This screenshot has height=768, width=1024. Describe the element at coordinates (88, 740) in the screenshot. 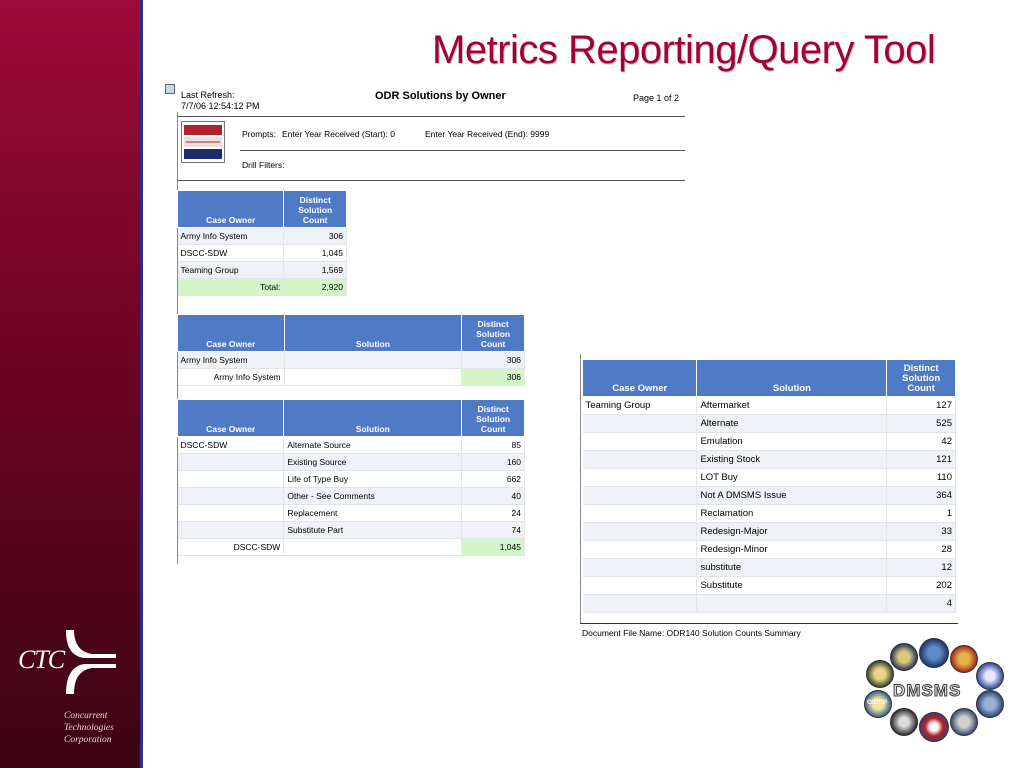

I see `company-name-line3: Corporation` at that location.